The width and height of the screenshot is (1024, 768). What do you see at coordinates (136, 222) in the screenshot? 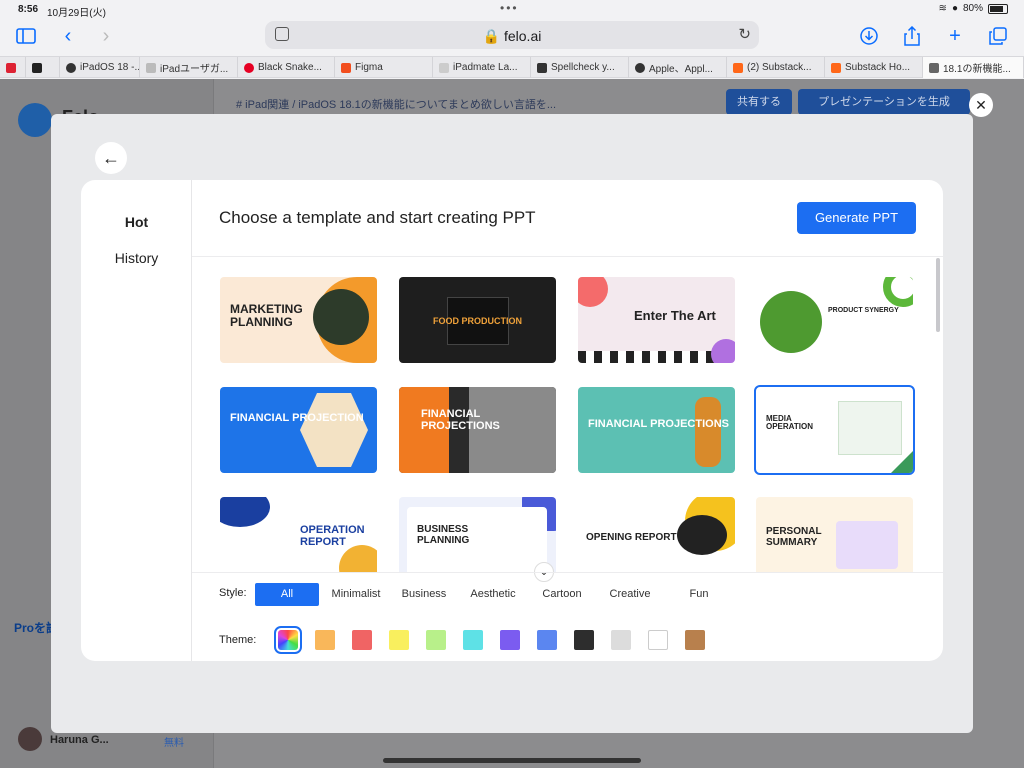
I see `nav-hot: Hot` at bounding box center [136, 222].